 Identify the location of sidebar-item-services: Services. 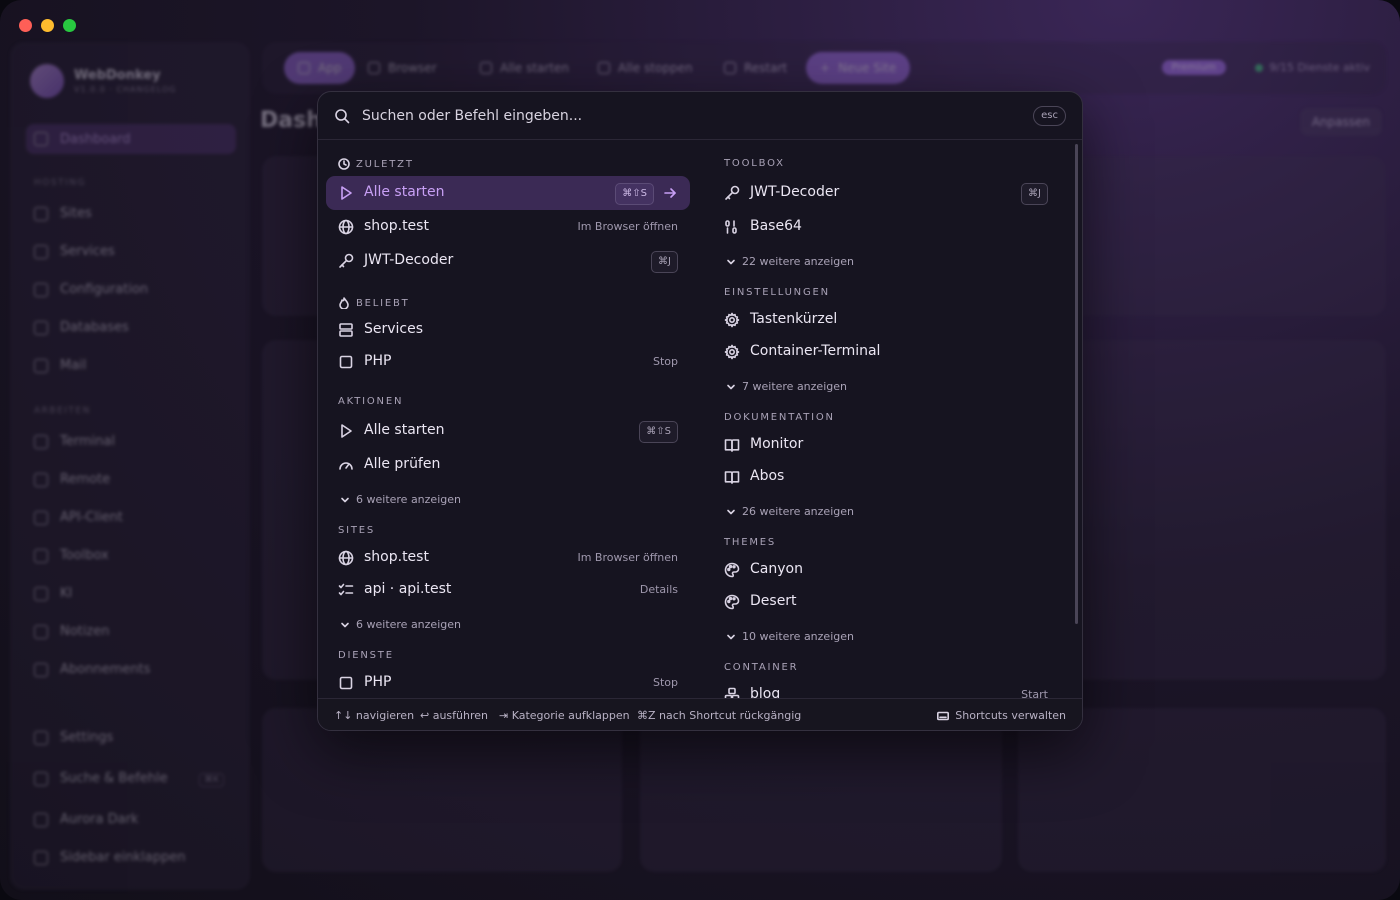
(74, 251).